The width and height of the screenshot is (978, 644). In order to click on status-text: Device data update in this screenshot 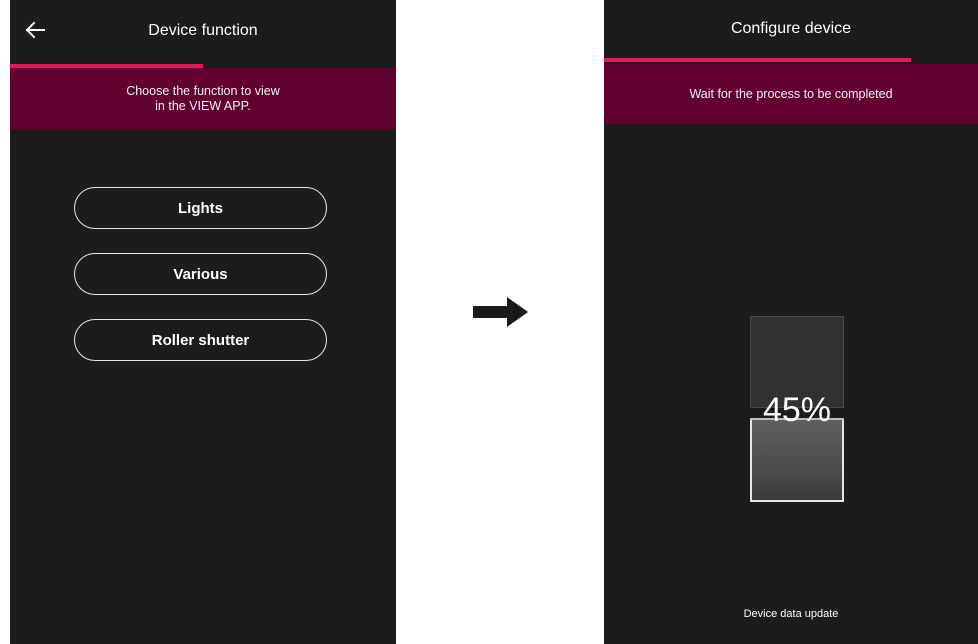, I will do `click(791, 614)`.